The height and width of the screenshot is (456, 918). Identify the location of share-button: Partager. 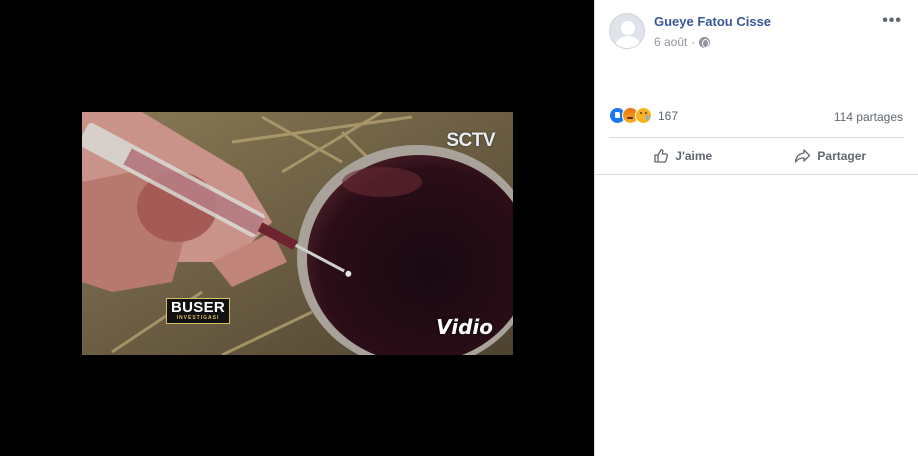
(831, 156).